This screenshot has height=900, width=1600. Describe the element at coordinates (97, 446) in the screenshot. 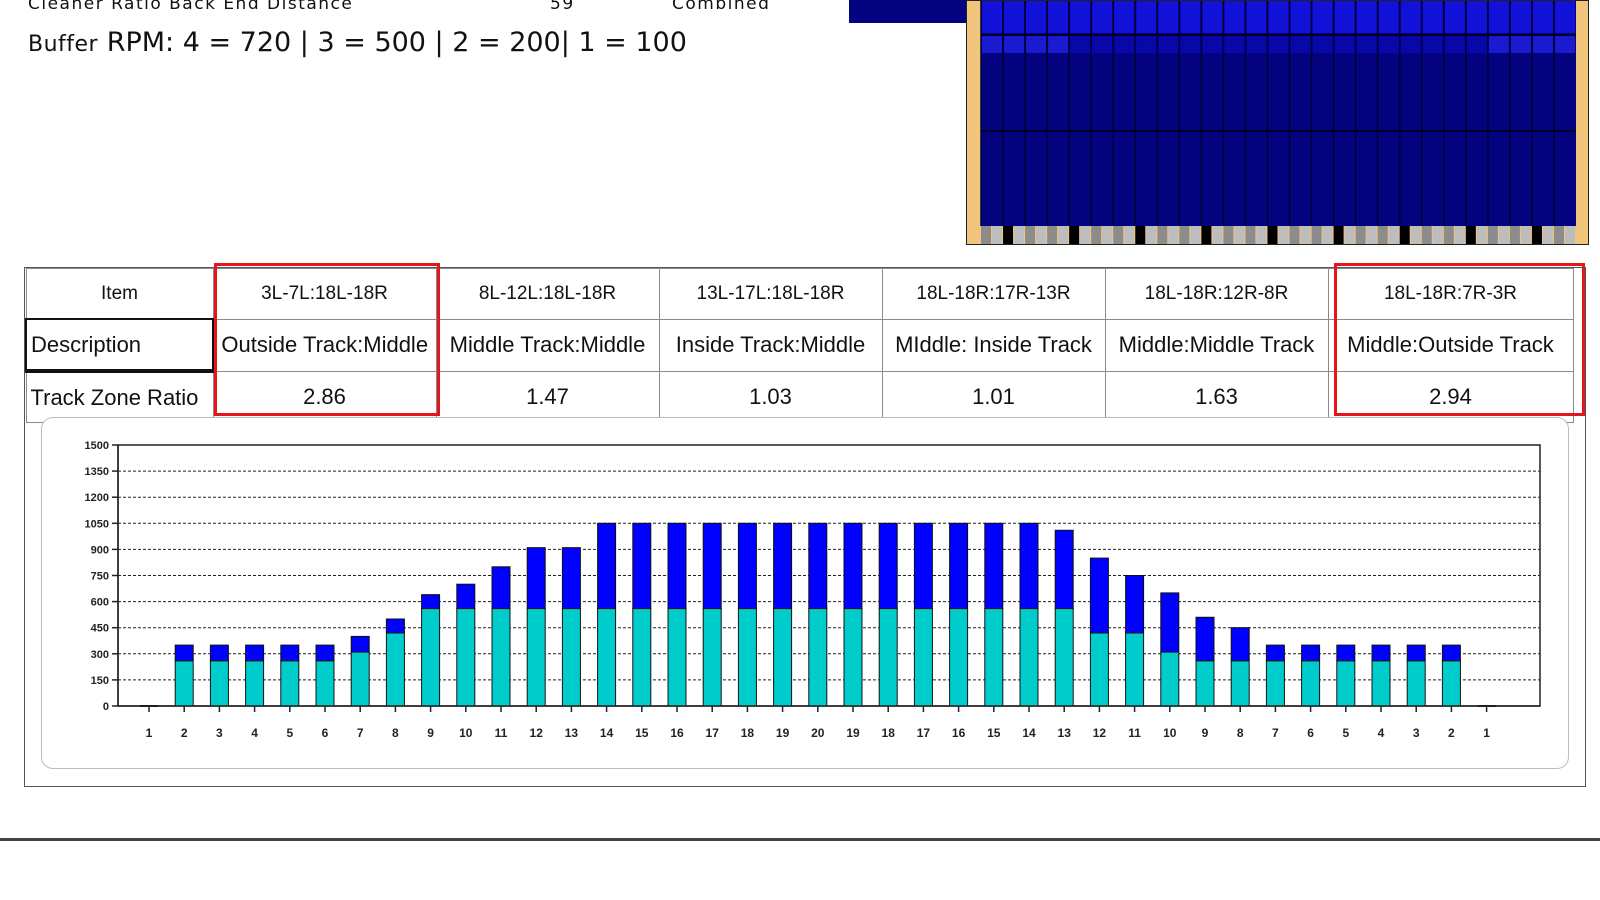

I see `y-tick-label: 1500` at that location.